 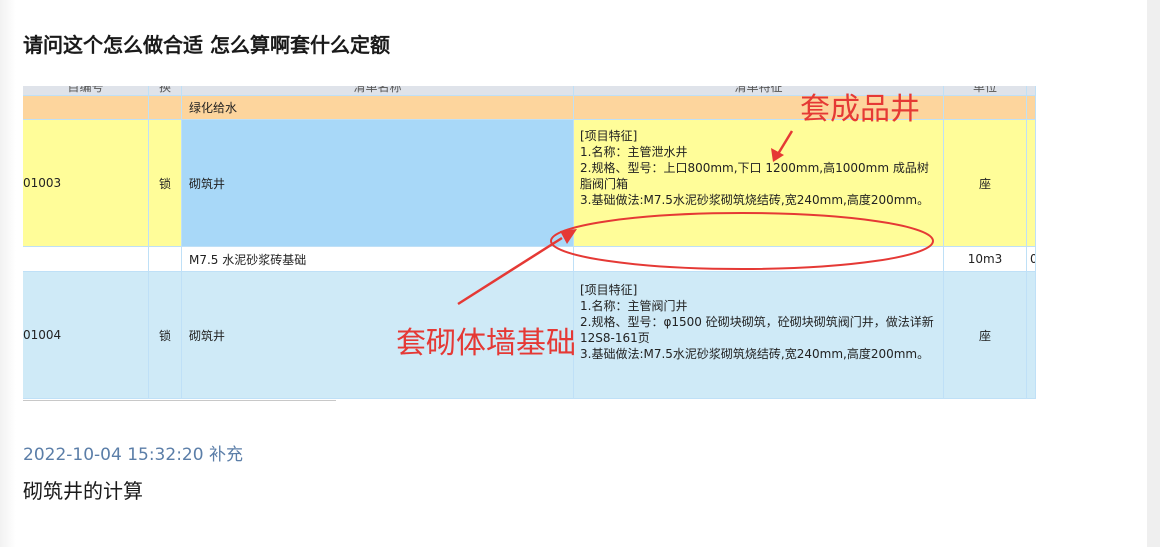 What do you see at coordinates (8, 273) in the screenshot?
I see `page-left-shade` at bounding box center [8, 273].